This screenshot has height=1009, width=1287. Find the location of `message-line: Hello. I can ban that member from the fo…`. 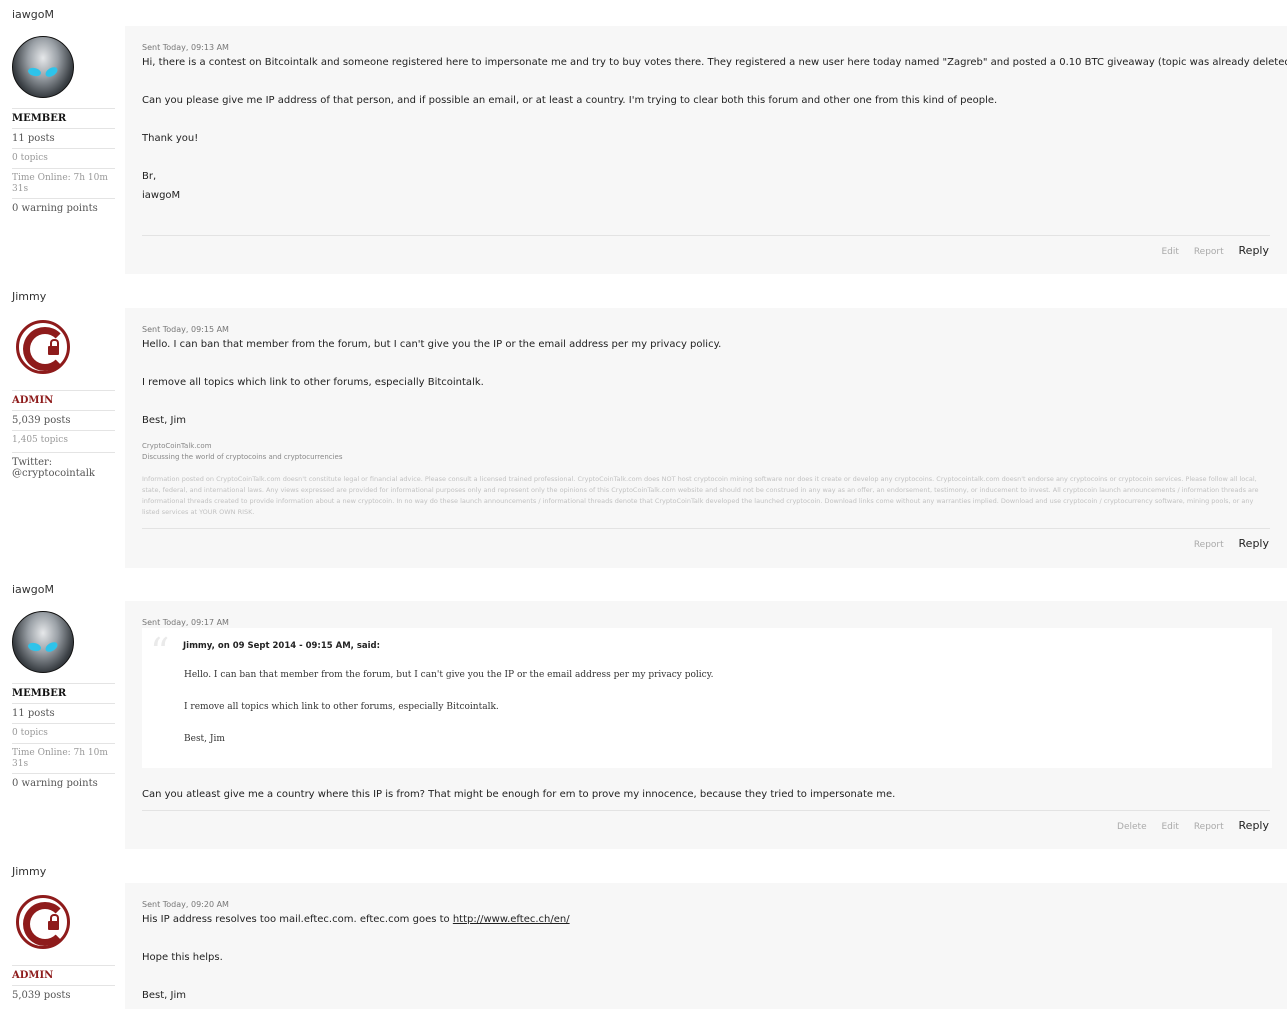

message-line: Hello. I can ban that member from the fo… is located at coordinates (432, 344).